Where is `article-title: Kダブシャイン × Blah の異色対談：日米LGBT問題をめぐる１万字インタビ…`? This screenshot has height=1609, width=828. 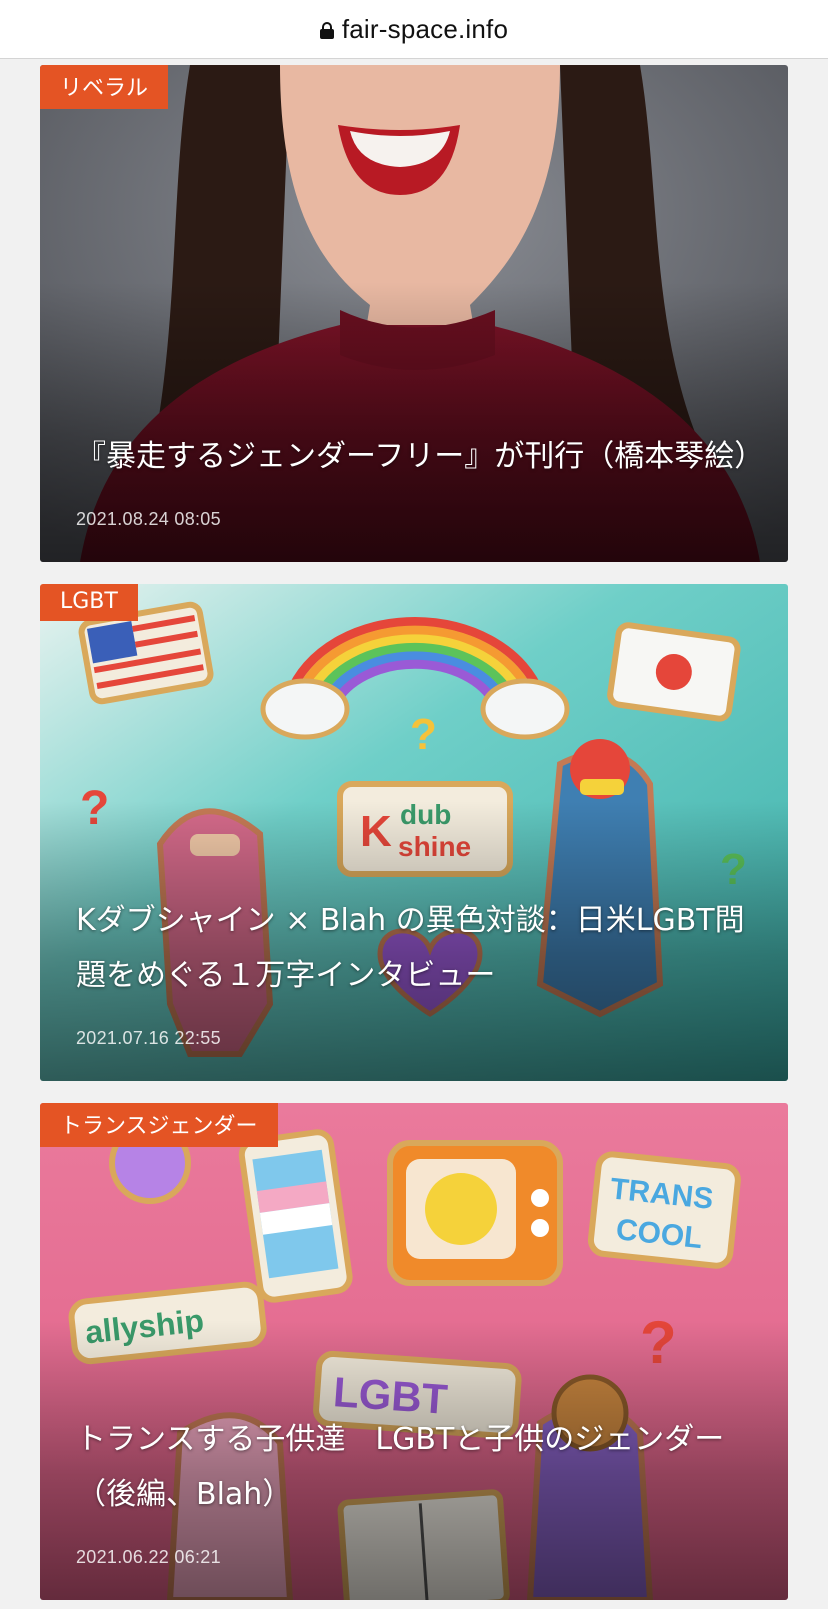
article-title: Kダブシャイン × Blah の異色対談：日米LGBT問題をめぐる１万字インタビ… is located at coordinates (414, 948).